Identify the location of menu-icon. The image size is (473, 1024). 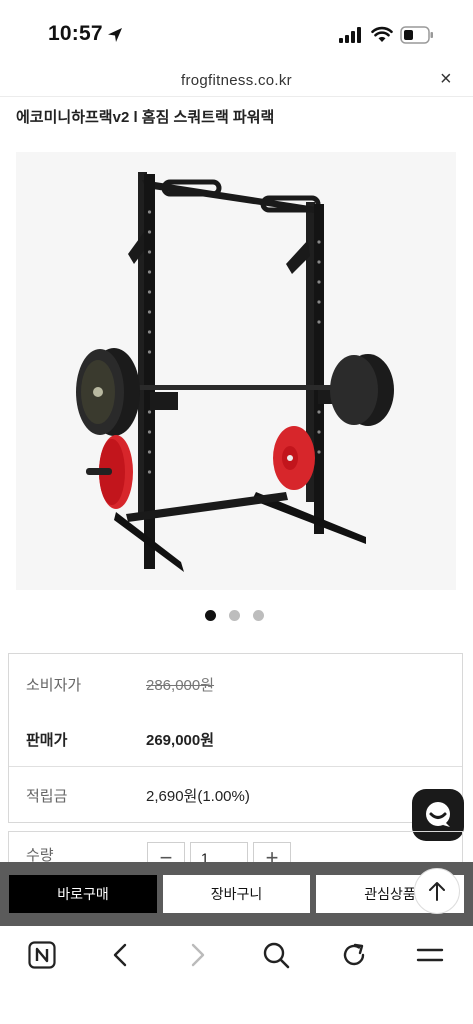
(430, 955).